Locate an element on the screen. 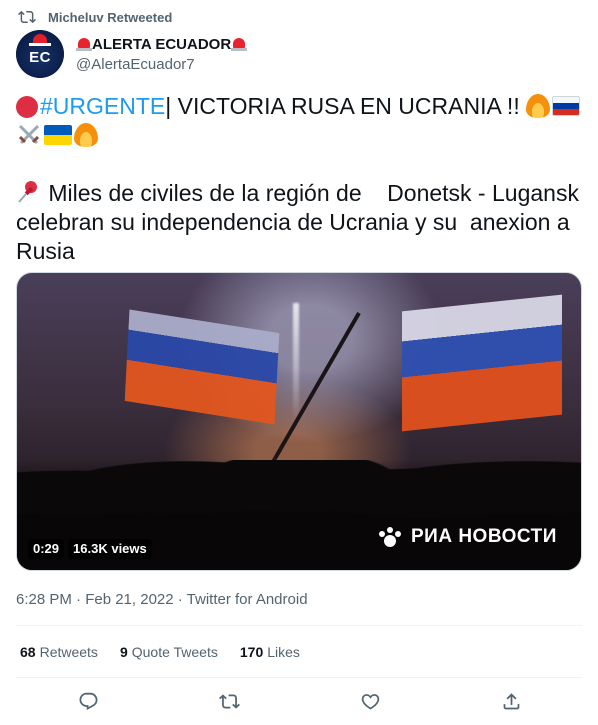 This screenshot has height=725, width=598. tweet-line-1-text: | VICTORIA RUSA EN UCRANIA !! is located at coordinates (346, 106).